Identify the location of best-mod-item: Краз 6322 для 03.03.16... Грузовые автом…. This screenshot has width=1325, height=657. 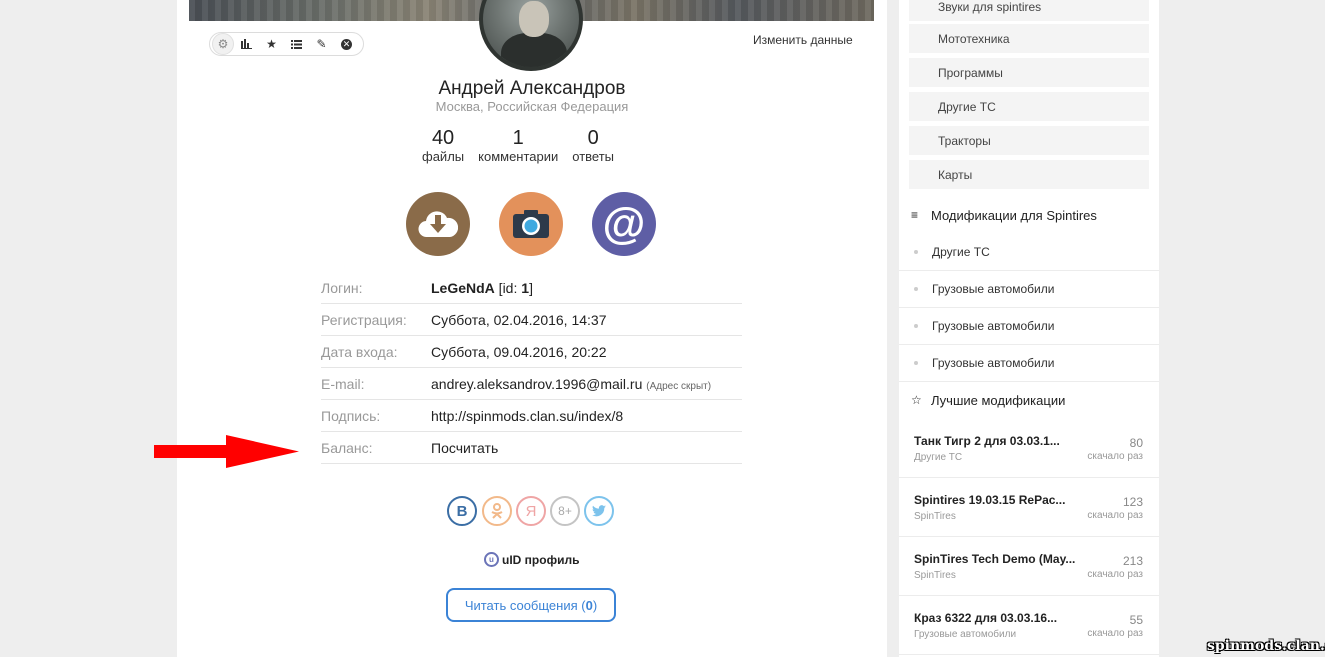
(1029, 625).